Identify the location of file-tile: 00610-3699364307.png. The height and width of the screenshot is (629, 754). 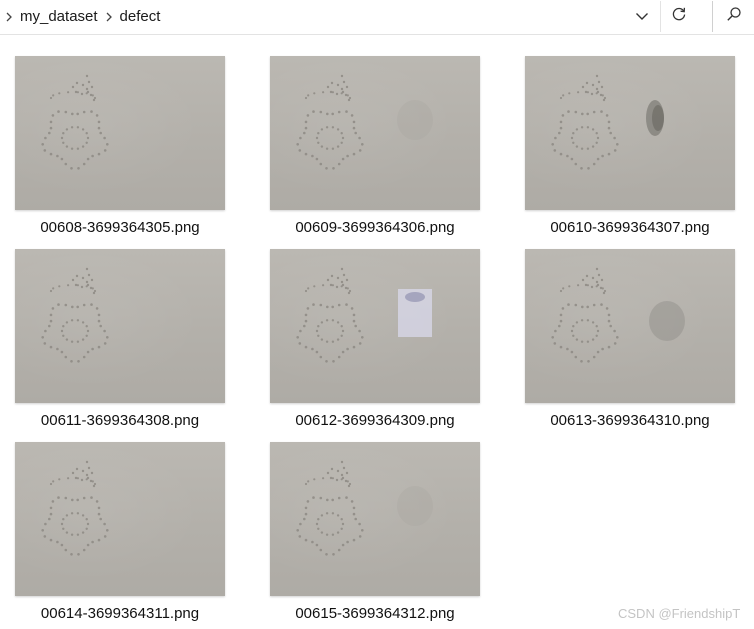
(630, 135).